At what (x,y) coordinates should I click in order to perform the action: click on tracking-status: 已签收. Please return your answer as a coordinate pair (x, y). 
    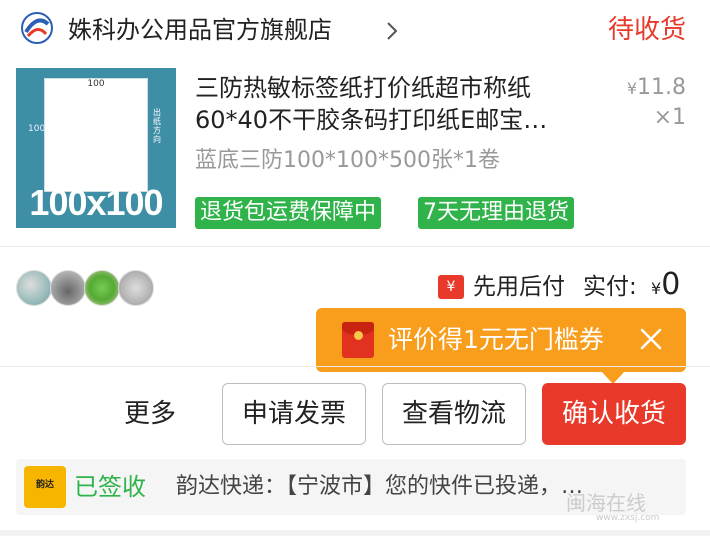
    Looking at the image, I should click on (110, 487).